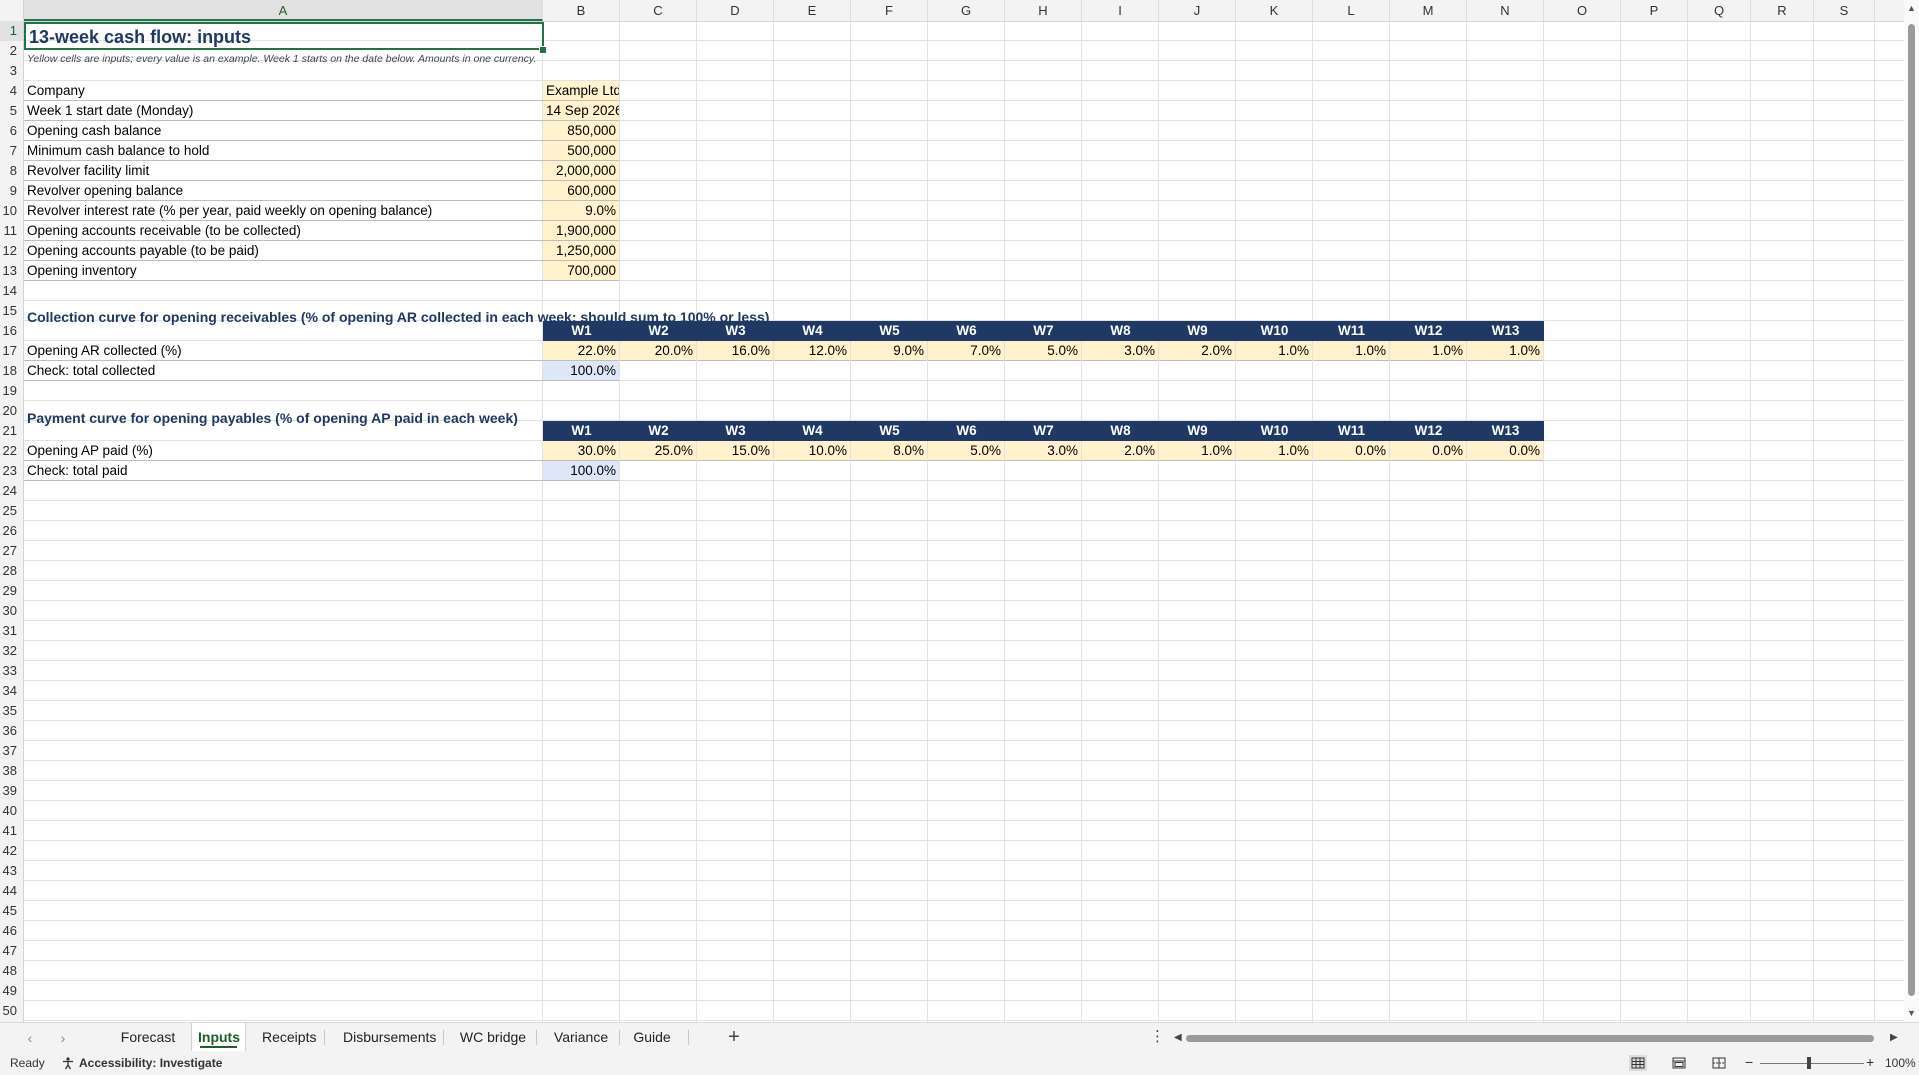  I want to click on zoom-in-button: +, so click(1870, 1062).